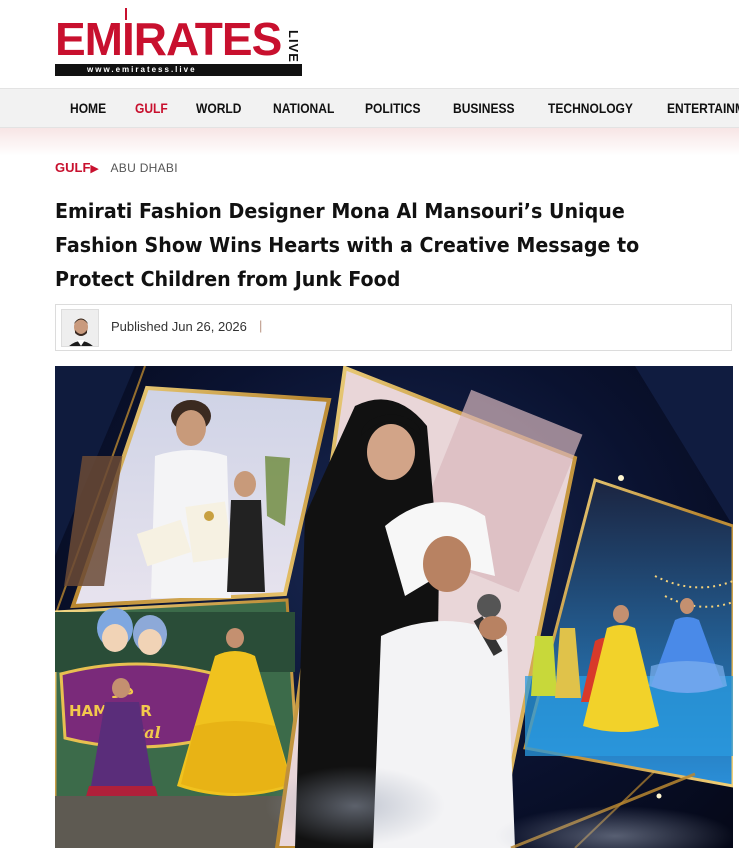 The image size is (739, 848). What do you see at coordinates (94, 169) in the screenshot?
I see `breadcrumb-arrow-icon: ▶` at bounding box center [94, 169].